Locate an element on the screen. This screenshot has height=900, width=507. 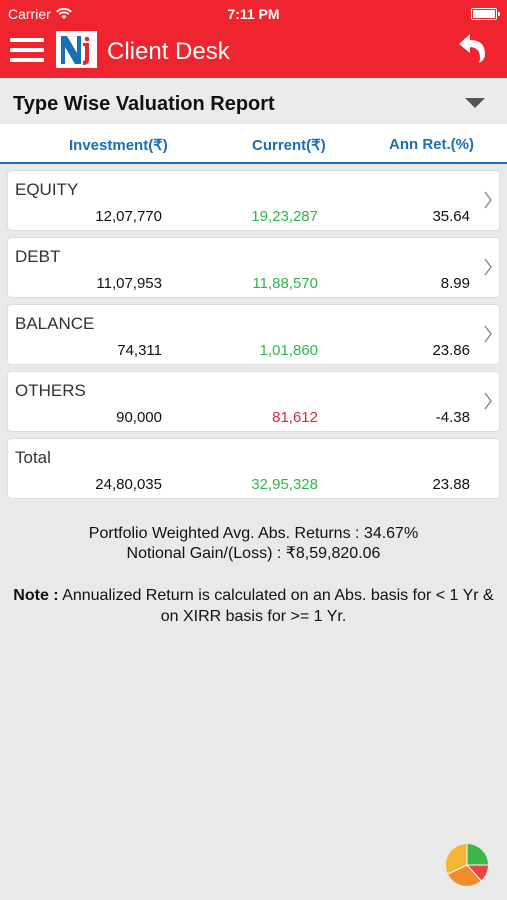
investment-value: 11,07,953 is located at coordinates (129, 283).